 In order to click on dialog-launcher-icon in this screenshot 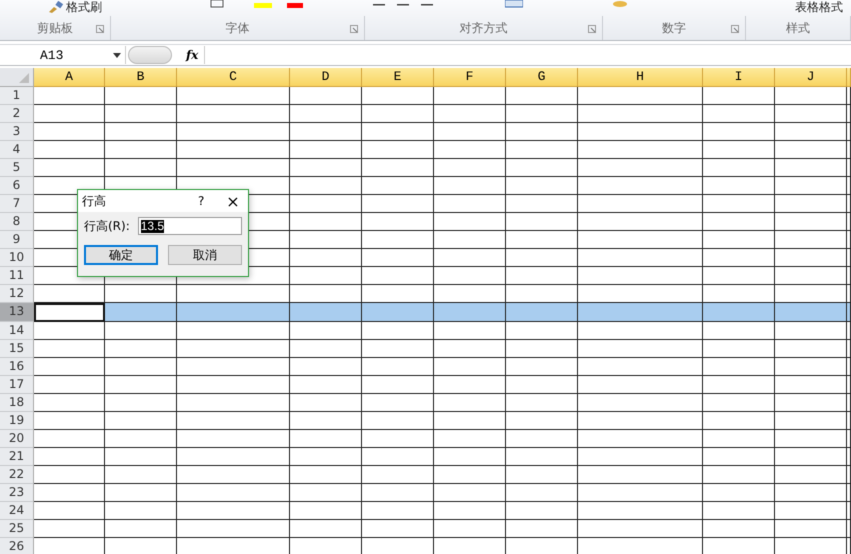, I will do `click(100, 29)`.